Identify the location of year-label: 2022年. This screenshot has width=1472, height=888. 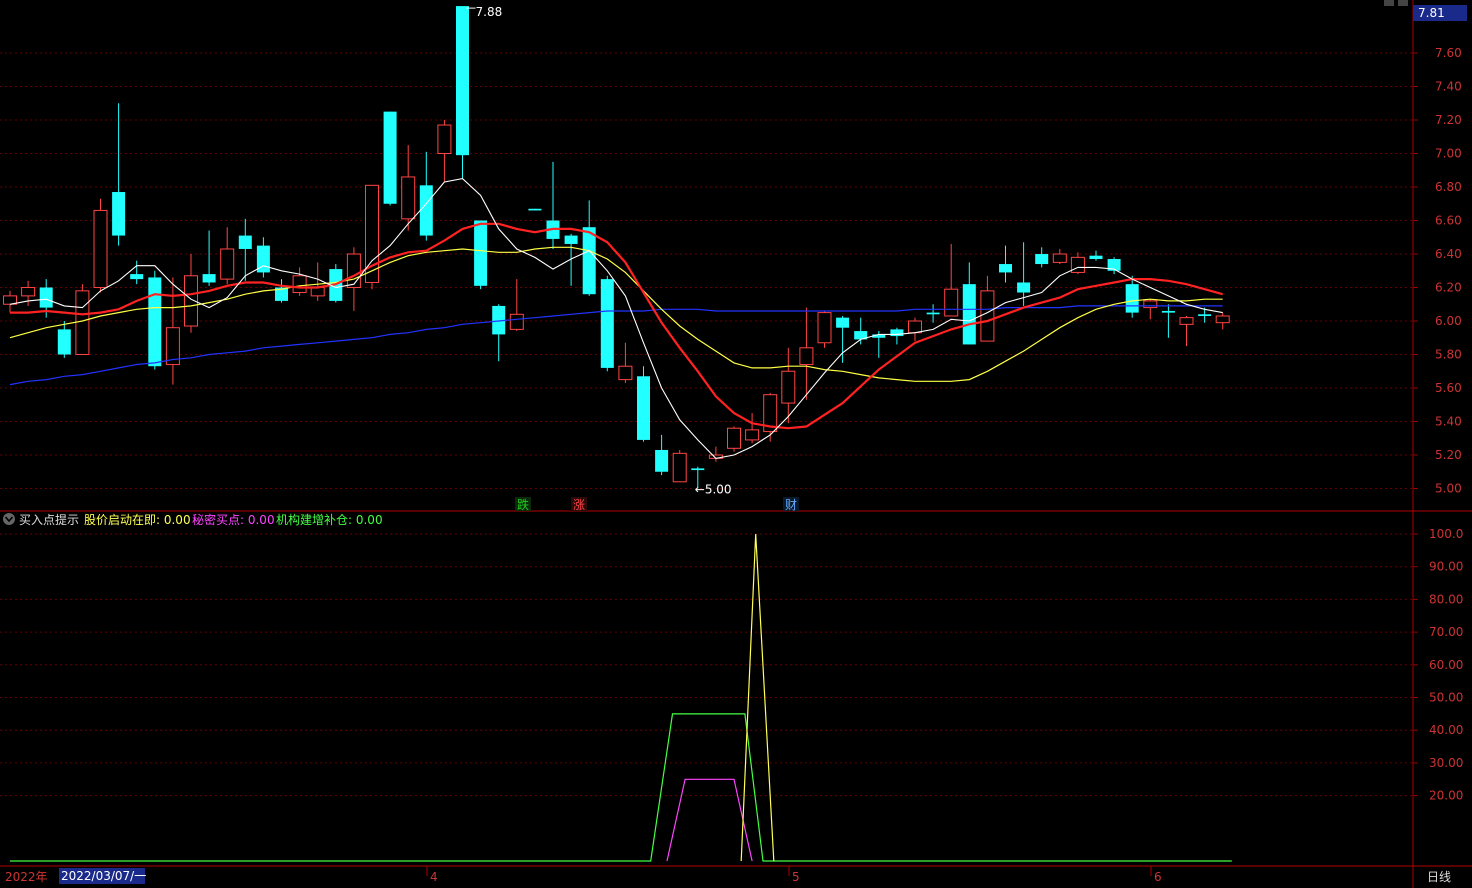
(26, 877).